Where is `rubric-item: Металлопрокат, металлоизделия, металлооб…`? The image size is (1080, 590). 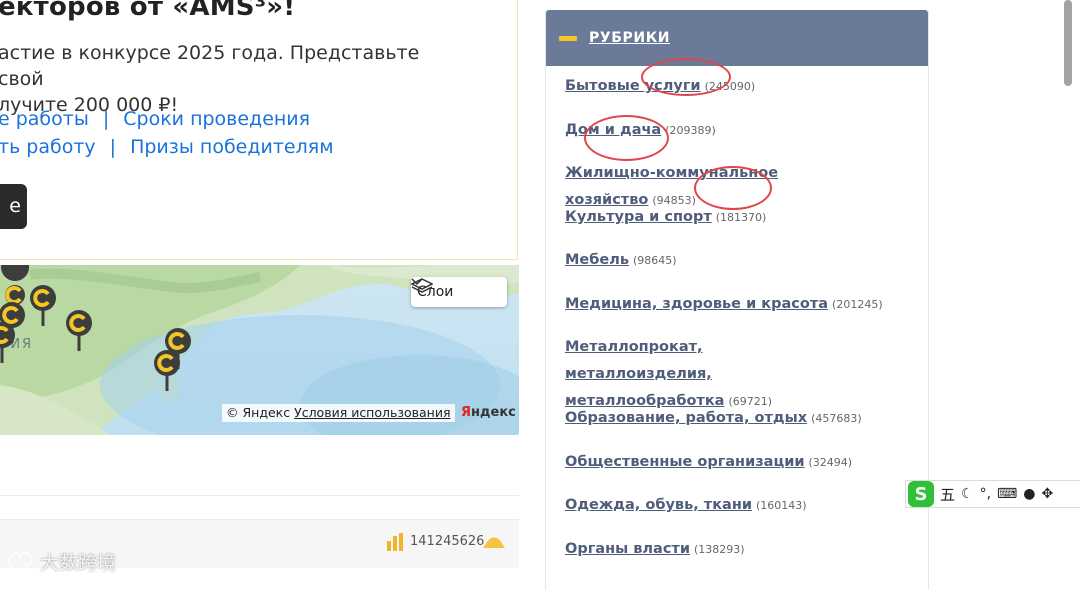
rubric-item: Металлопрокат, металлоизделия, металлооб… is located at coordinates (702, 374).